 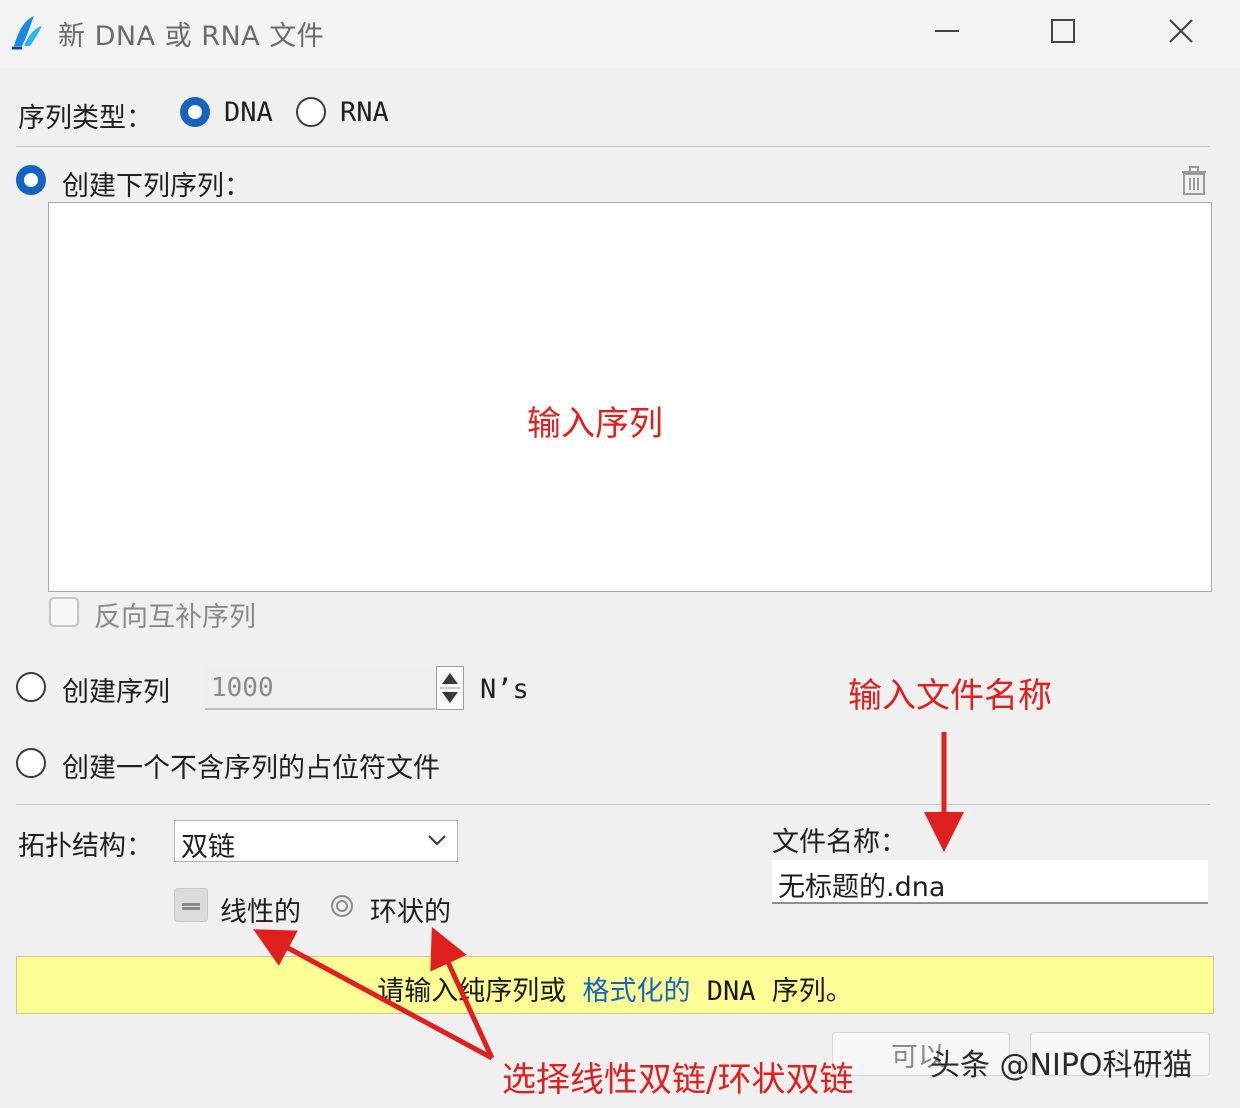 I want to click on create-n-sequence-label: 创建序列, so click(x=116, y=692).